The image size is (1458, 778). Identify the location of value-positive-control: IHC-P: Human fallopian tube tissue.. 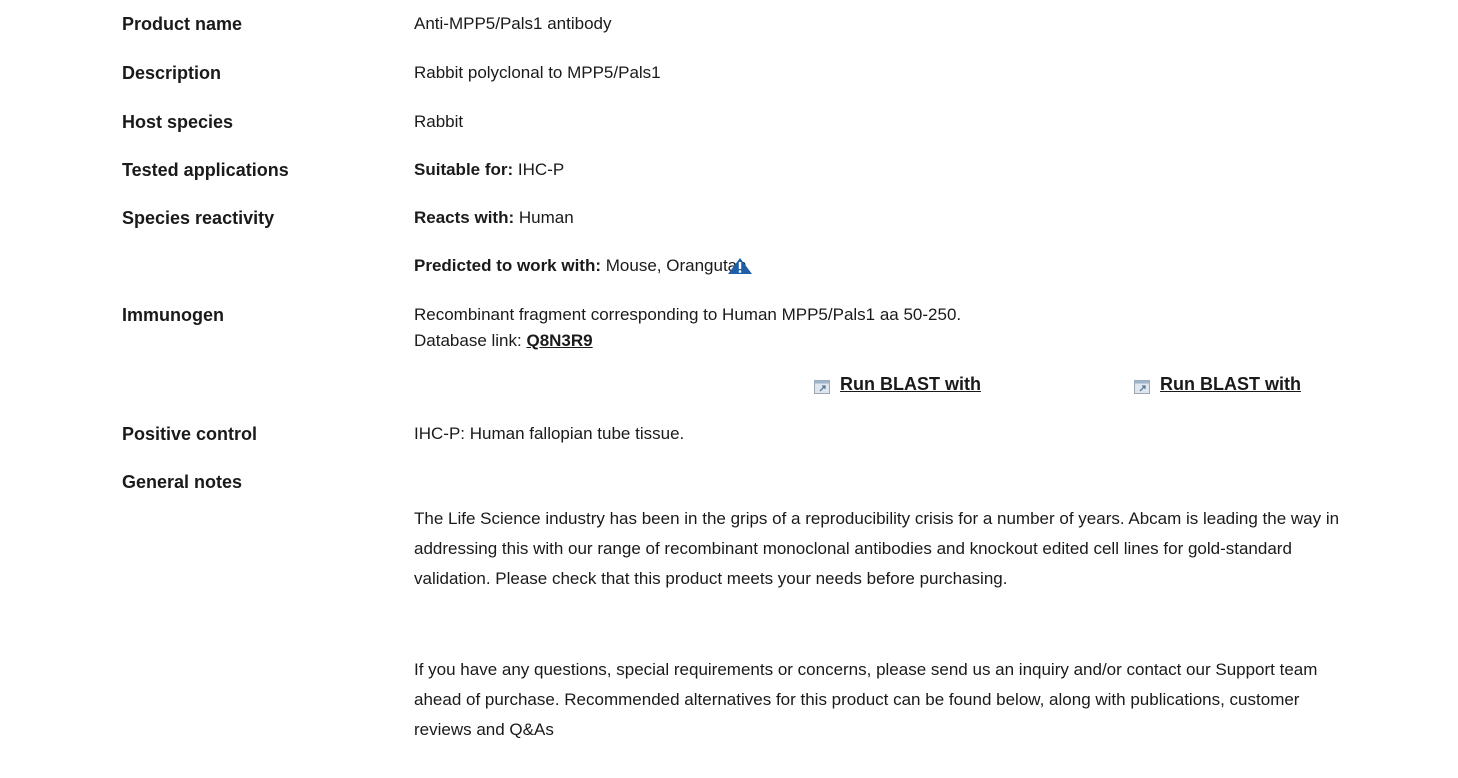
(549, 433).